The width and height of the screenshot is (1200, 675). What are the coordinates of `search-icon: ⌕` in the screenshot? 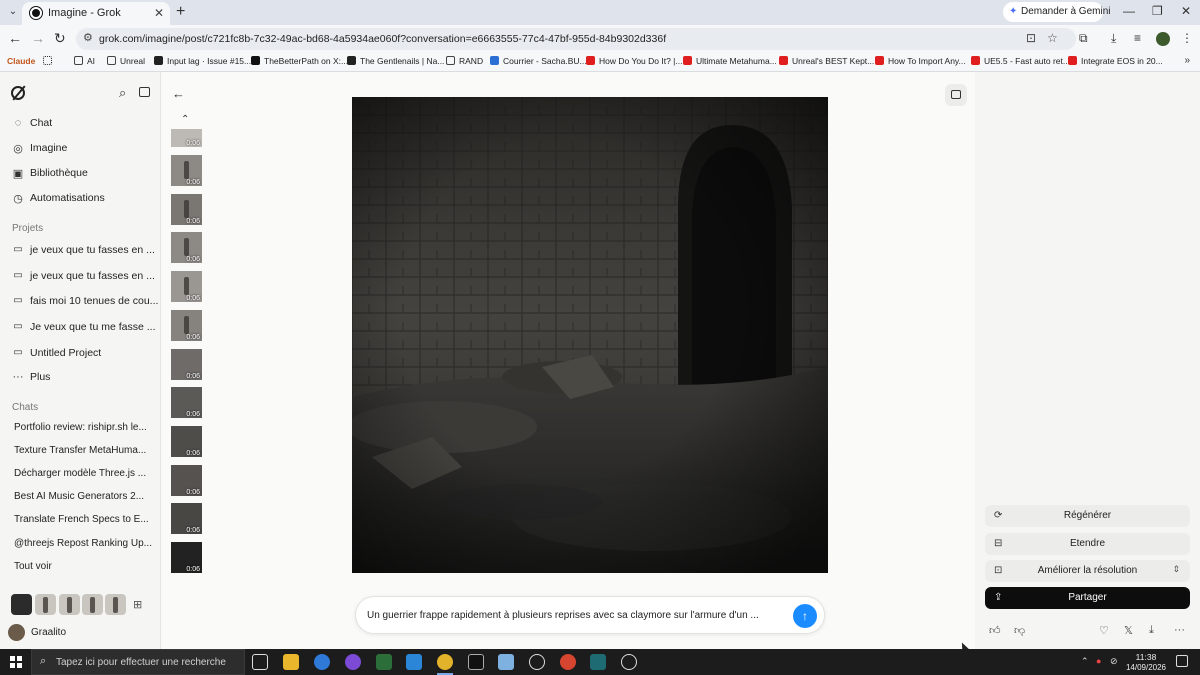 It's located at (122, 93).